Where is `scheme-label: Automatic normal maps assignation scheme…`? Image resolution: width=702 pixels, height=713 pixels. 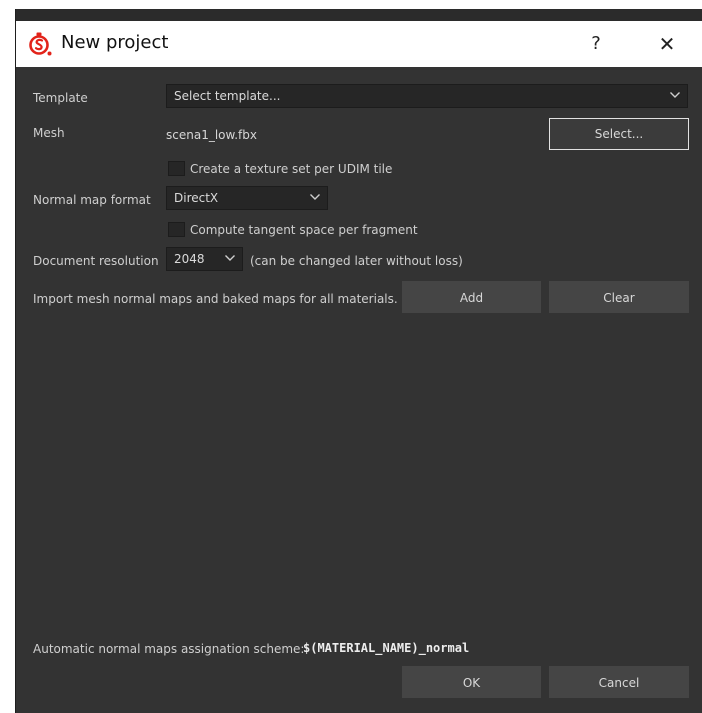
scheme-label: Automatic normal maps assignation scheme… is located at coordinates (169, 649).